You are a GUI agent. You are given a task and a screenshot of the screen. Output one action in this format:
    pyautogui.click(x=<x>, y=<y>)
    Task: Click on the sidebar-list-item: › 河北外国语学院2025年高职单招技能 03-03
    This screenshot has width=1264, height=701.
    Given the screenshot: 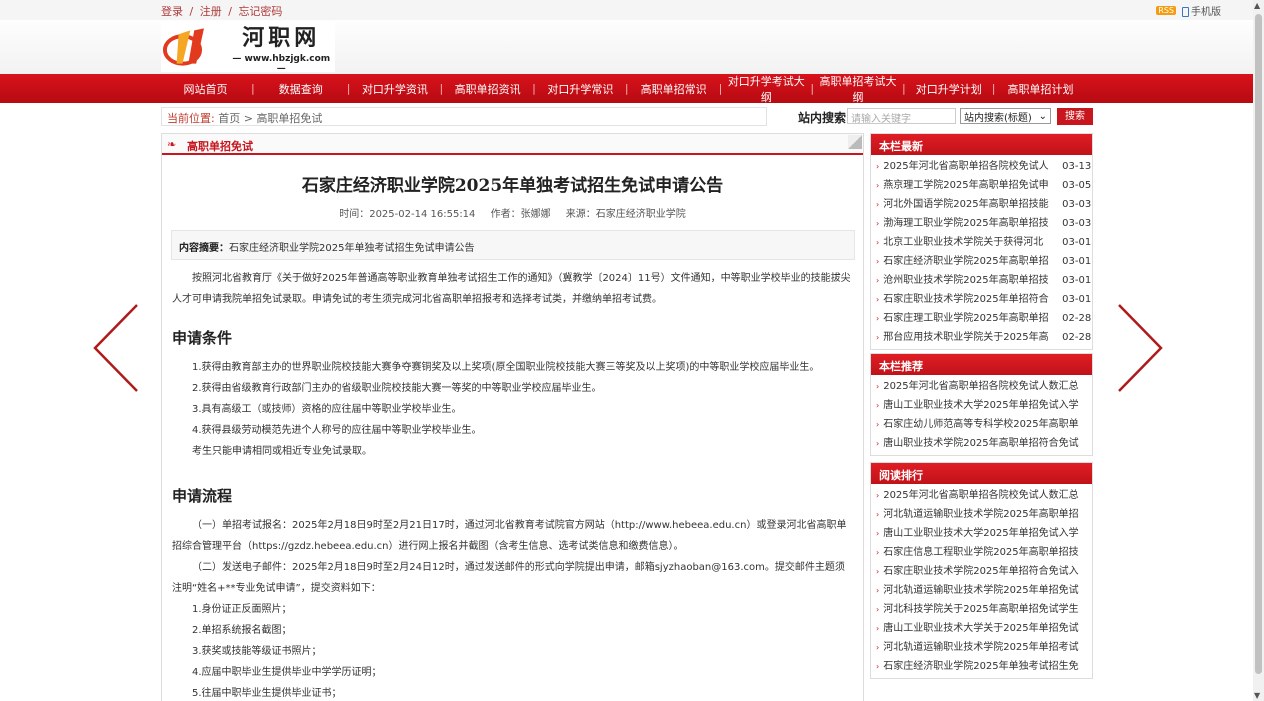 What is the action you would take?
    pyautogui.click(x=984, y=204)
    